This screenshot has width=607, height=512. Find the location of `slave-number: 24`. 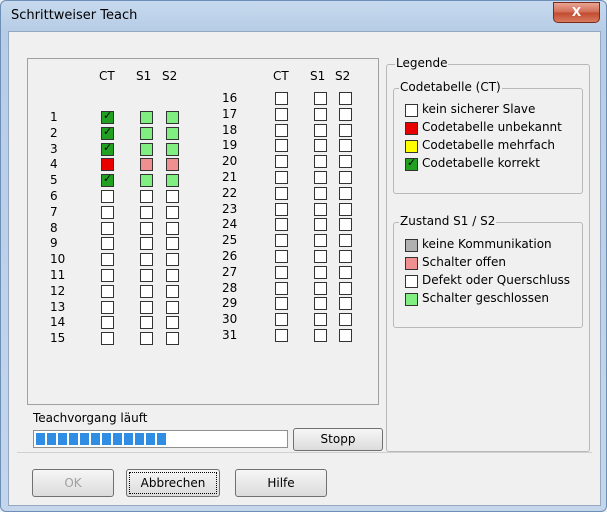

slave-number: 24 is located at coordinates (230, 224).